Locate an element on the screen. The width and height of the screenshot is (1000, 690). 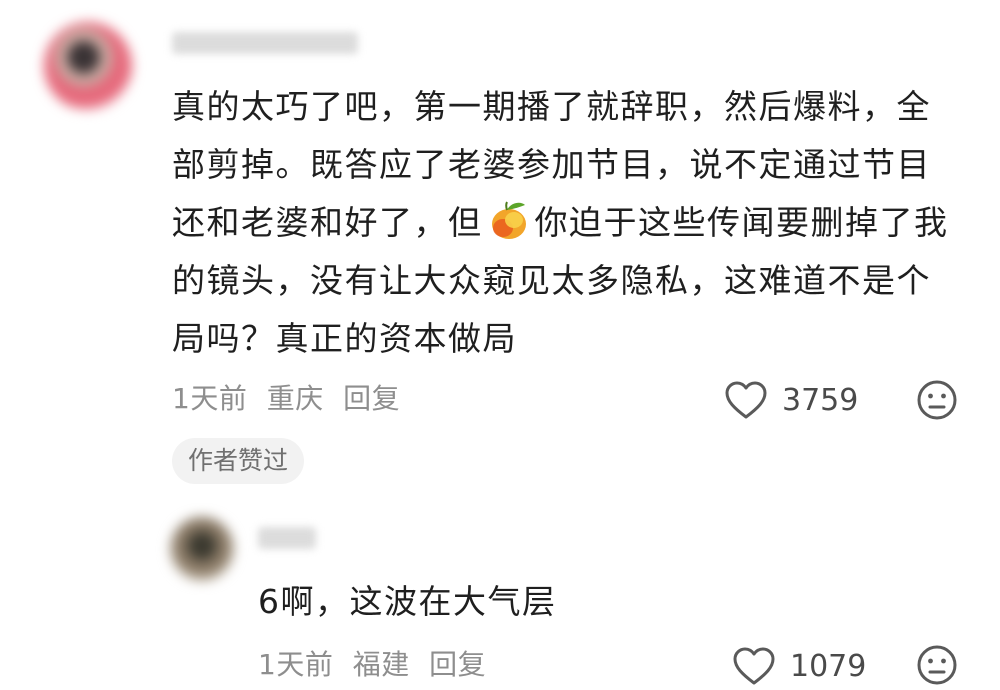
reply-location: 福建 is located at coordinates (381, 664).